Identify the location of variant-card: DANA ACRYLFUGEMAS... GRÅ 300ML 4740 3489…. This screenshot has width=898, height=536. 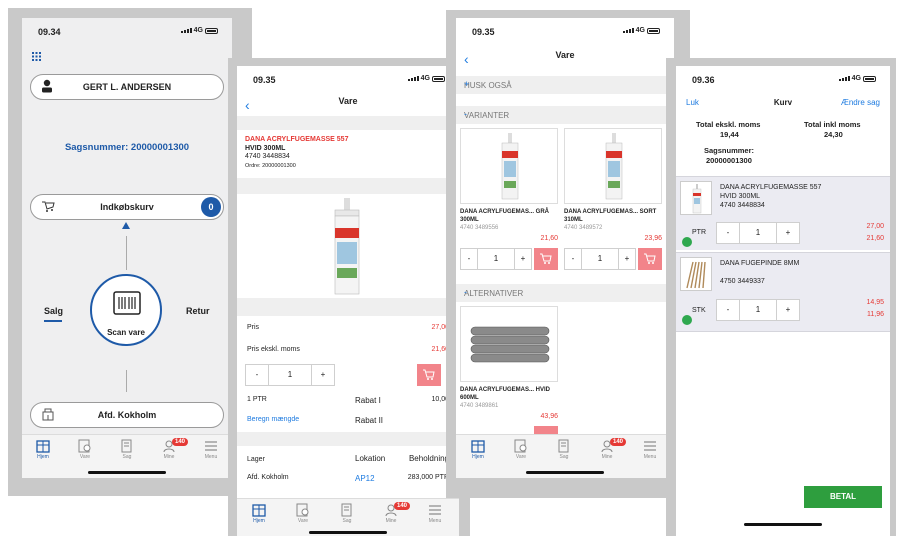
(509, 185).